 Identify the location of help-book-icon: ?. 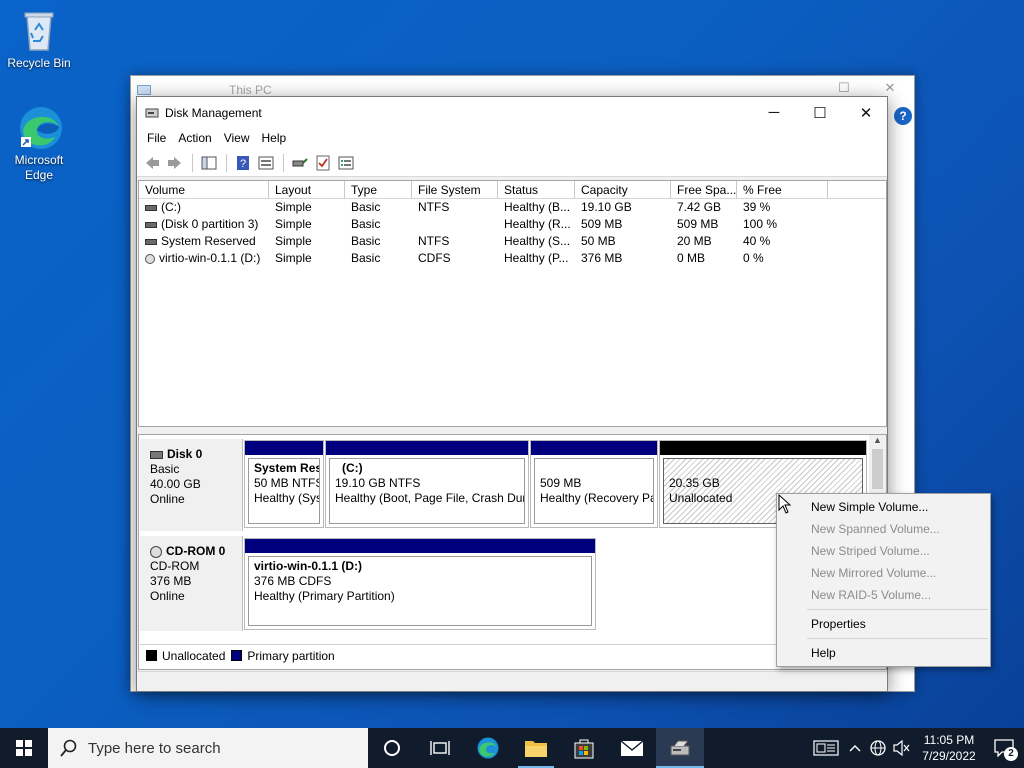
(243, 163).